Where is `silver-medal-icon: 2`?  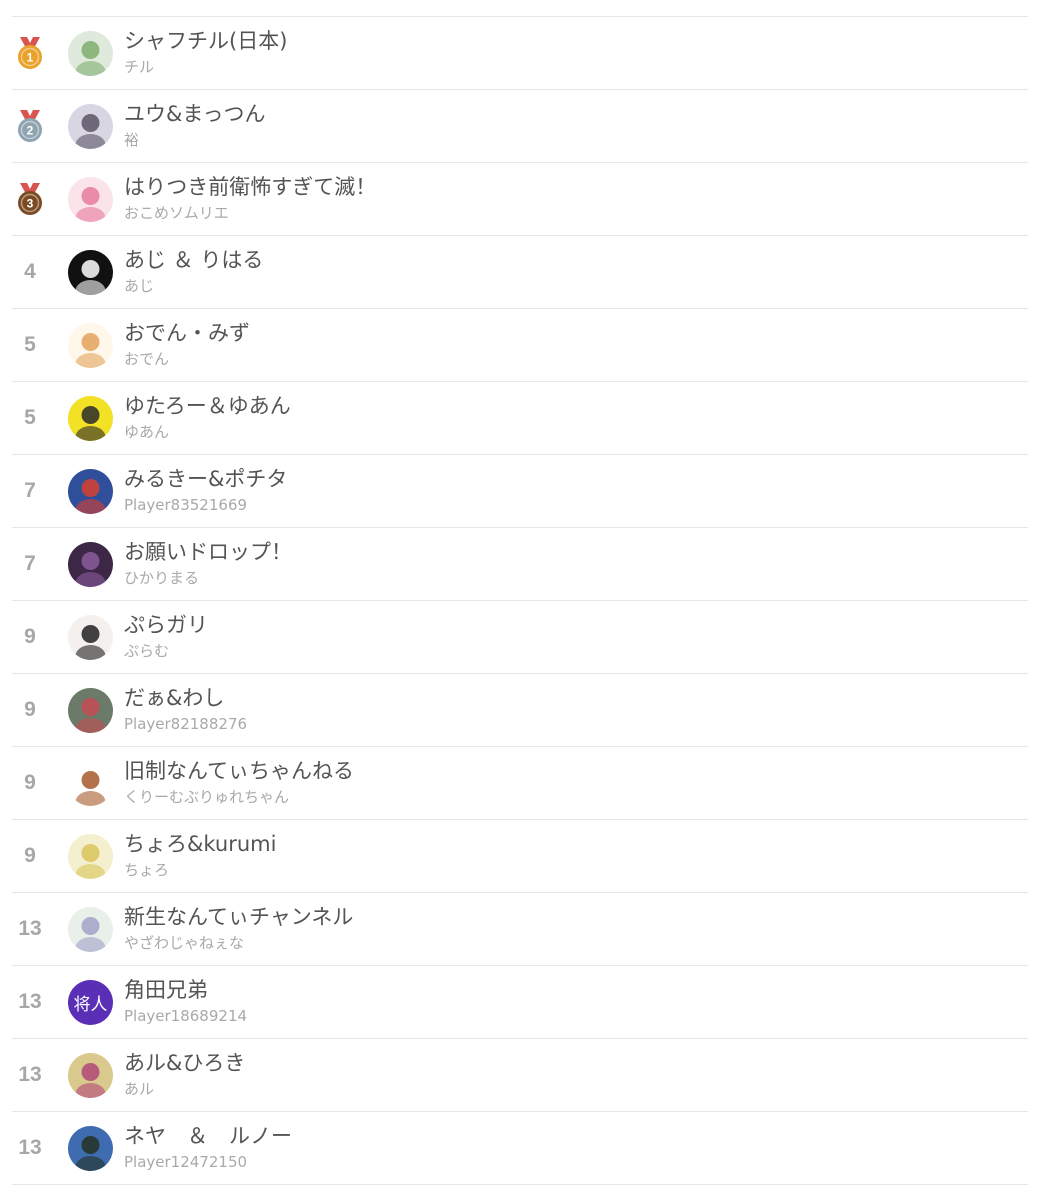
silver-medal-icon: 2 is located at coordinates (30, 126).